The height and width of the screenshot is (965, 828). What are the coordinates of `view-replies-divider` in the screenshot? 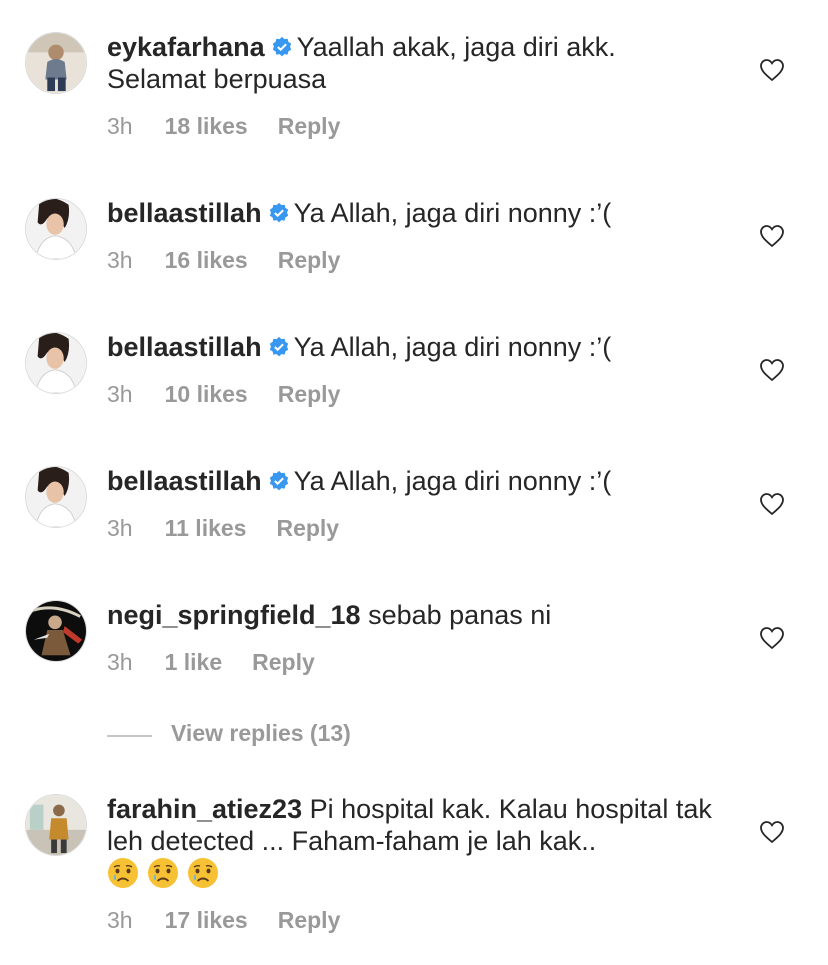 It's located at (129, 736).